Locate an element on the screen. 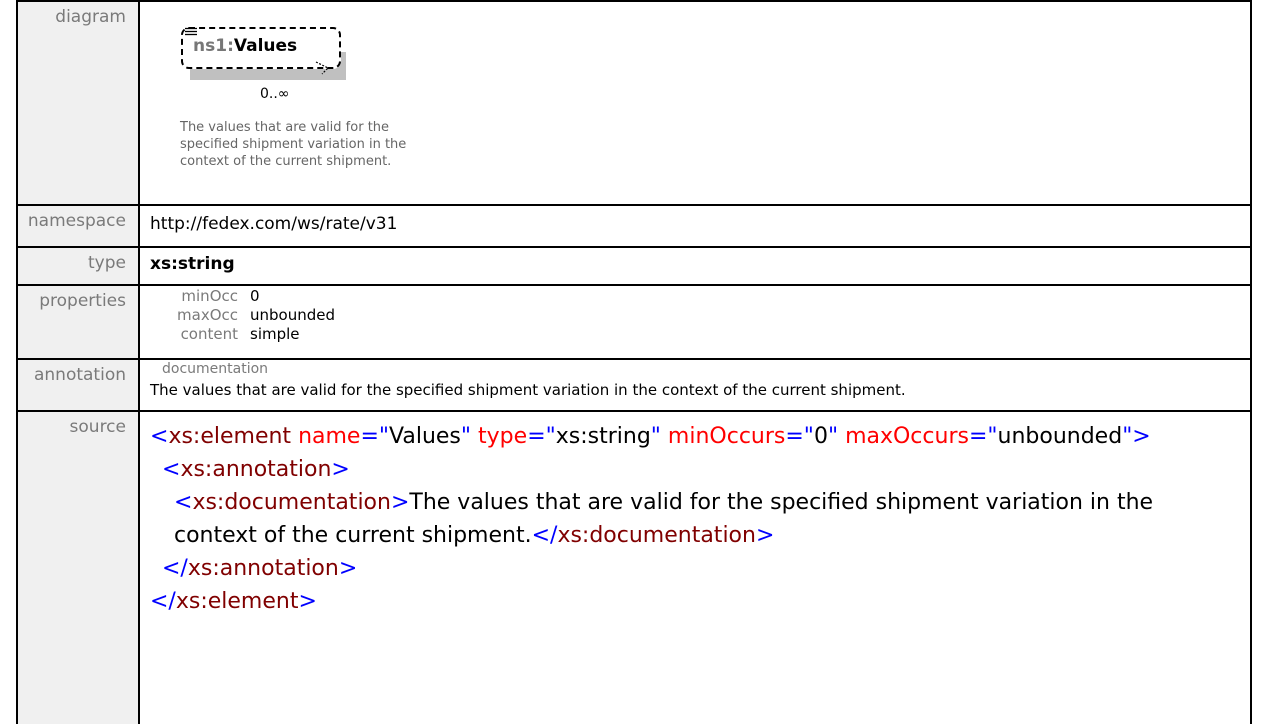  namespace-row: namespace http://fedex.com/ws/rate/v31 is located at coordinates (634, 226).